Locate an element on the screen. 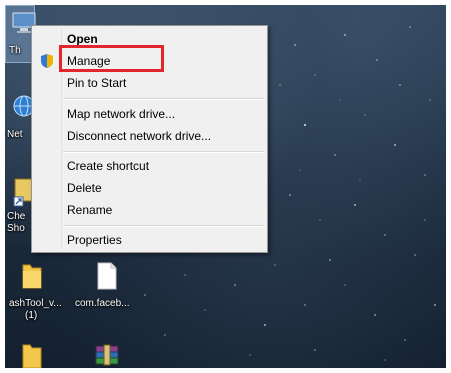  menu-item-label: Delete is located at coordinates (84, 188).